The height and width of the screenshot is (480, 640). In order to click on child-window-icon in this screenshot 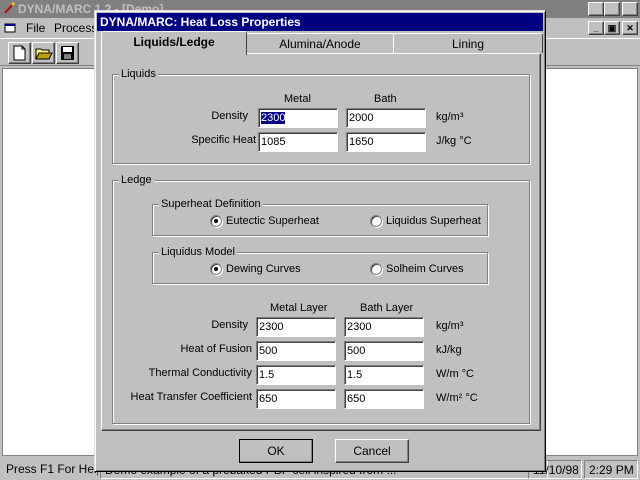, I will do `click(11, 28)`.